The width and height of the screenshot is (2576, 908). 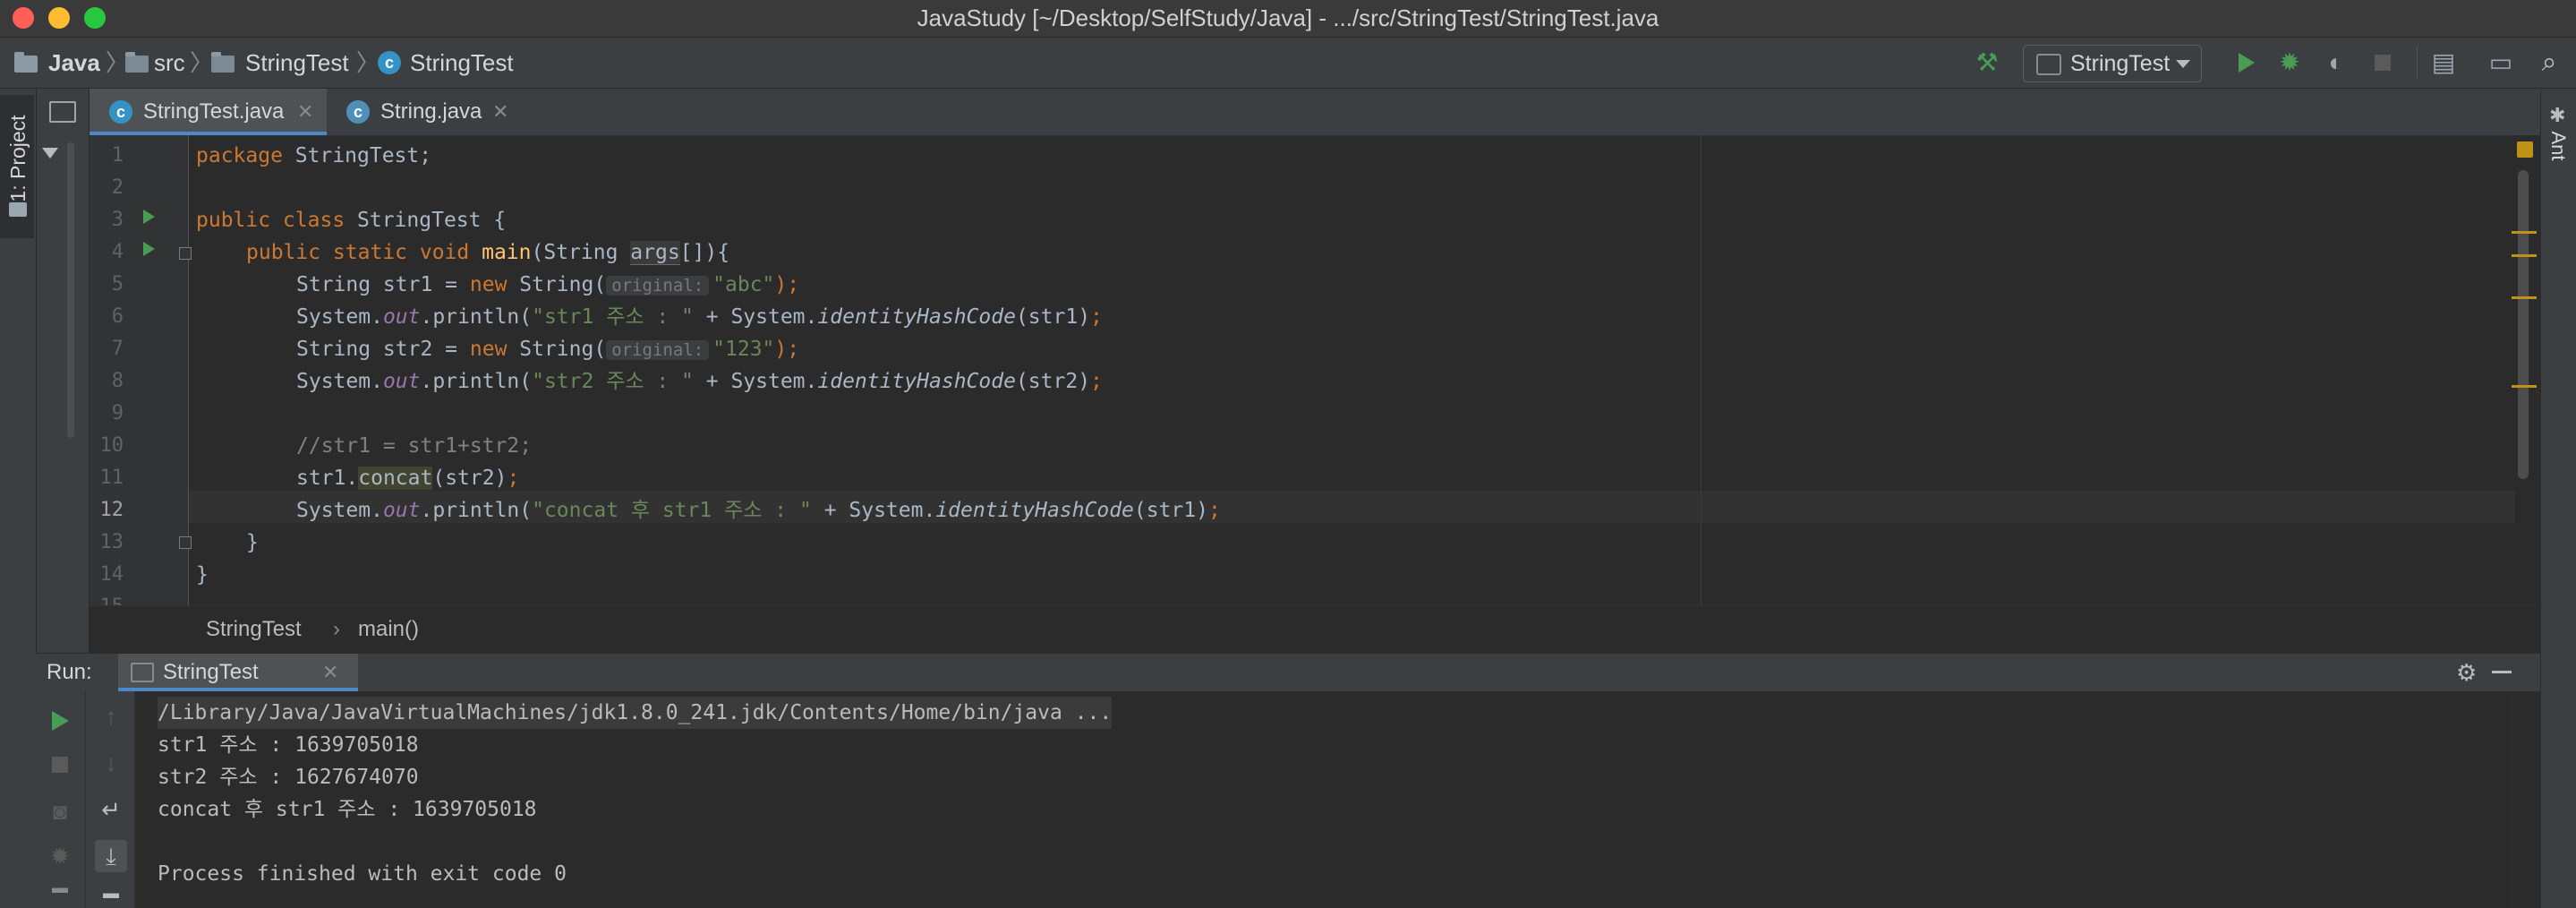 What do you see at coordinates (117, 284) in the screenshot?
I see `line-number: 5` at bounding box center [117, 284].